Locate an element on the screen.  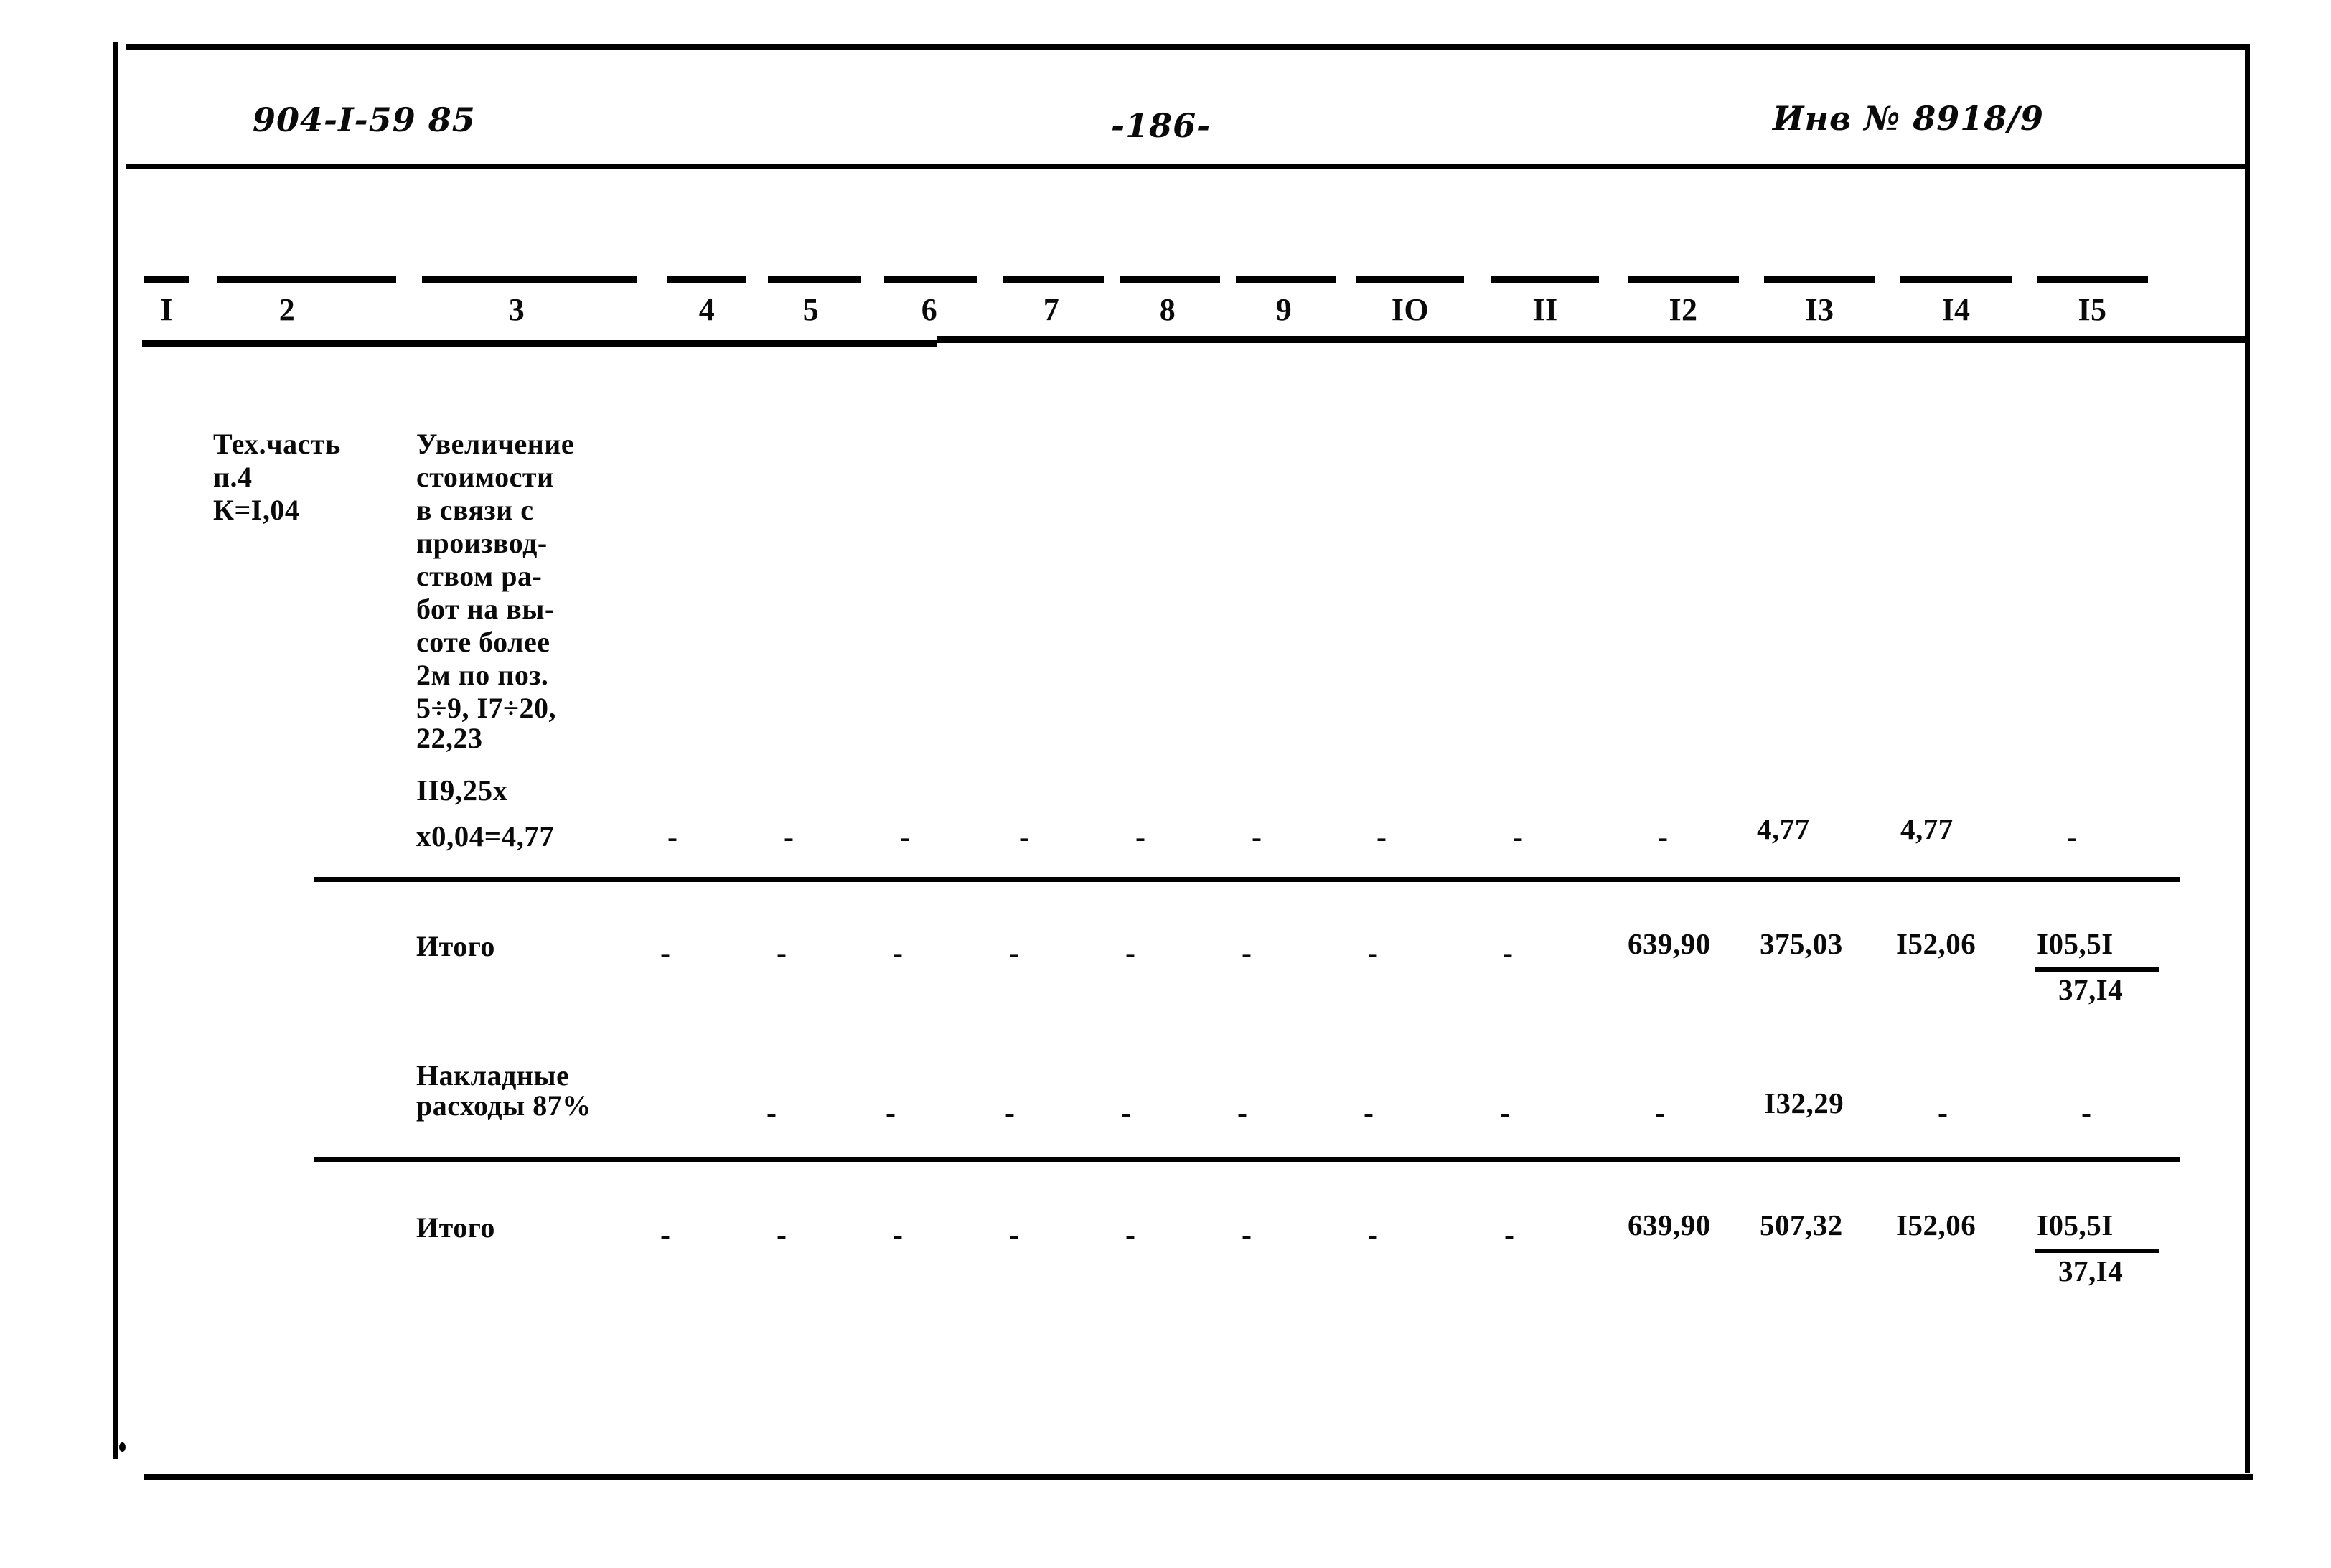
itogo1-col15-fraction-rule is located at coordinates (2097, 969).